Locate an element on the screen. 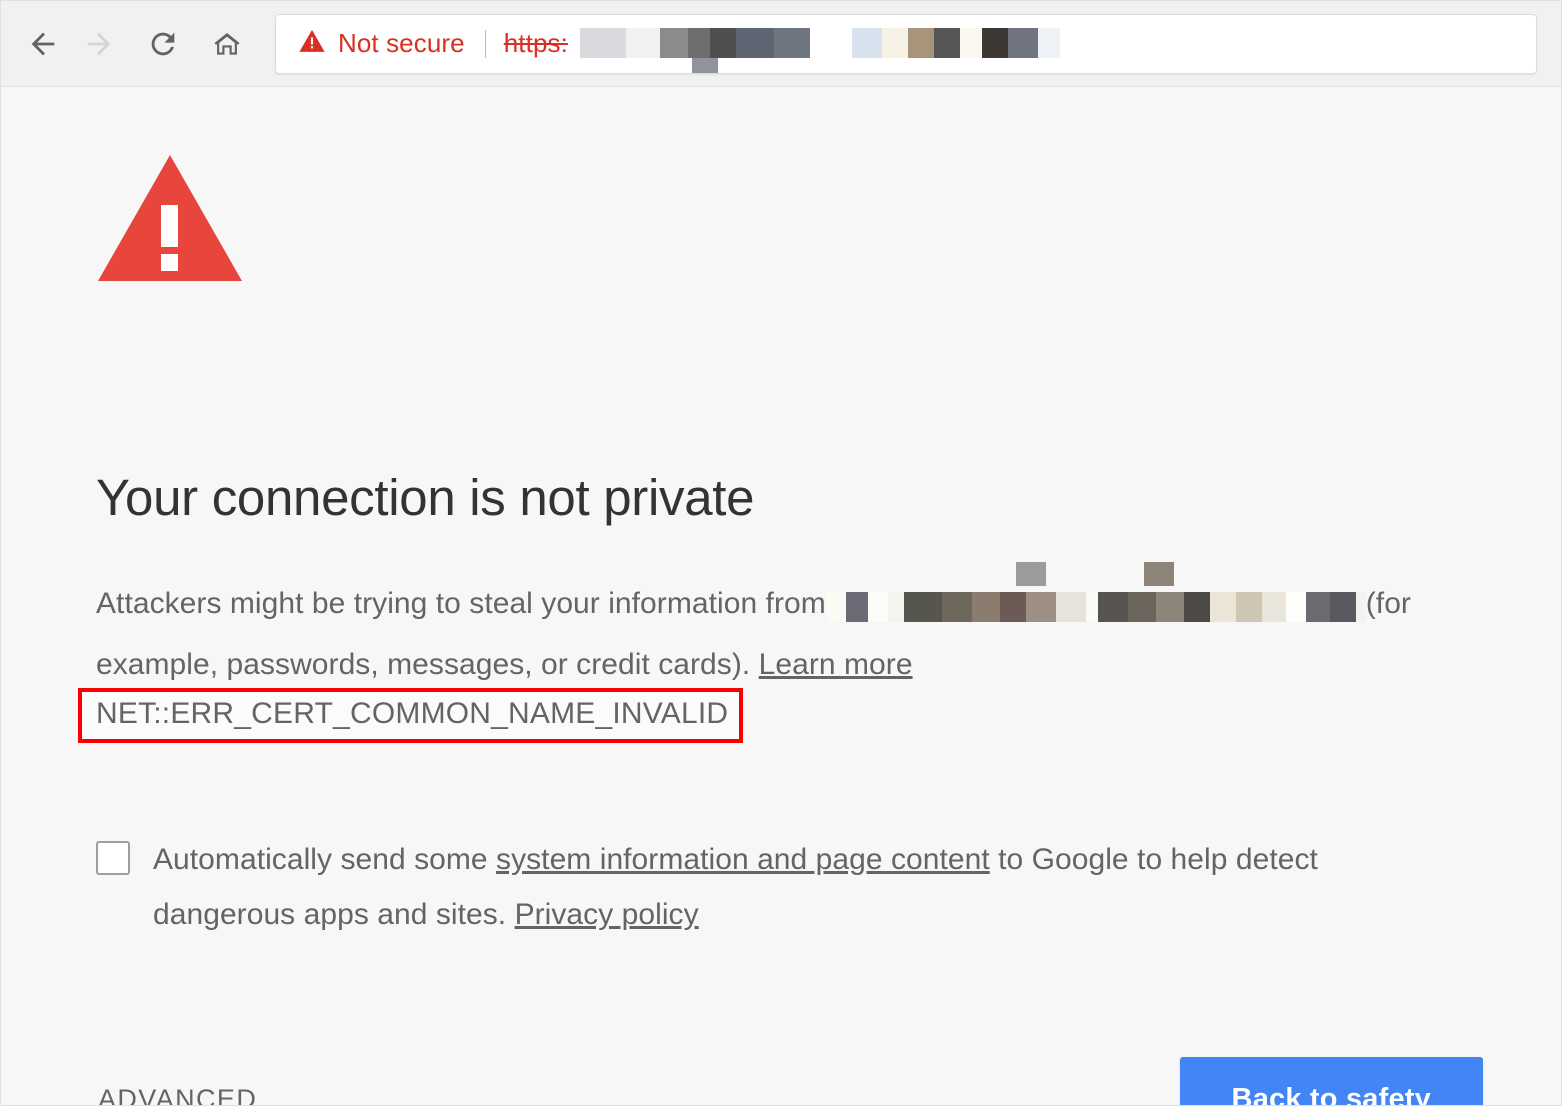 This screenshot has width=1562, height=1106. security-status-label: Not secure is located at coordinates (401, 43).